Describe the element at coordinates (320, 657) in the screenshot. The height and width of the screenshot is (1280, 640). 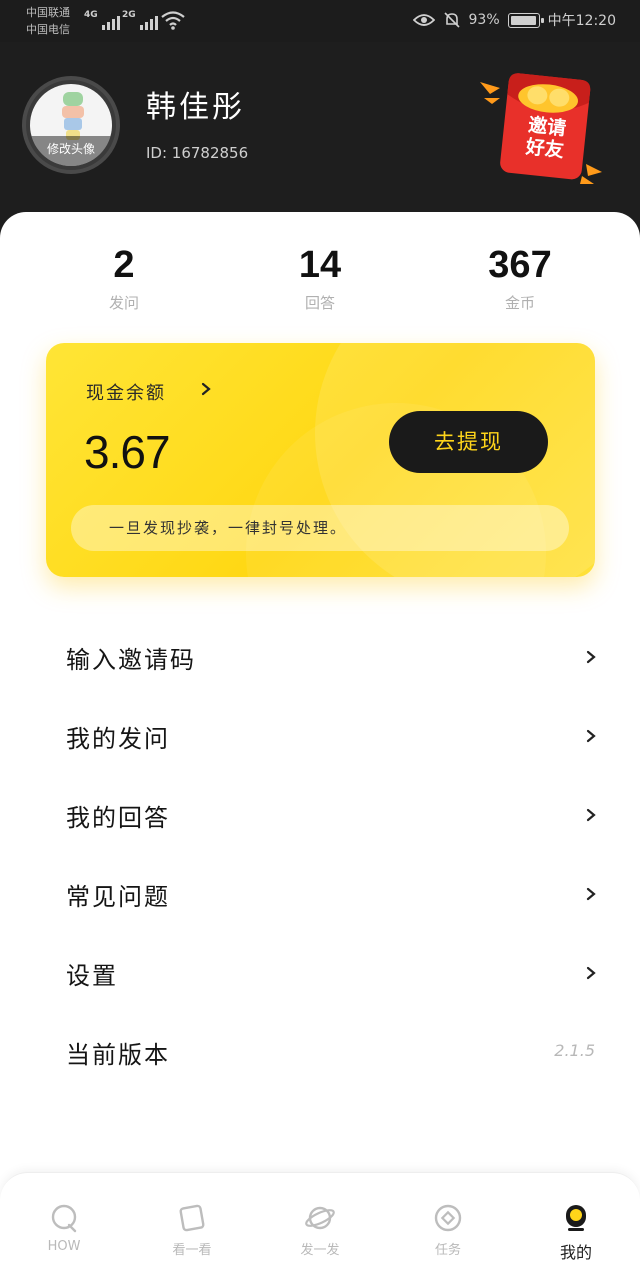
I see `menu-item-invite-code: 输入邀请码` at that location.